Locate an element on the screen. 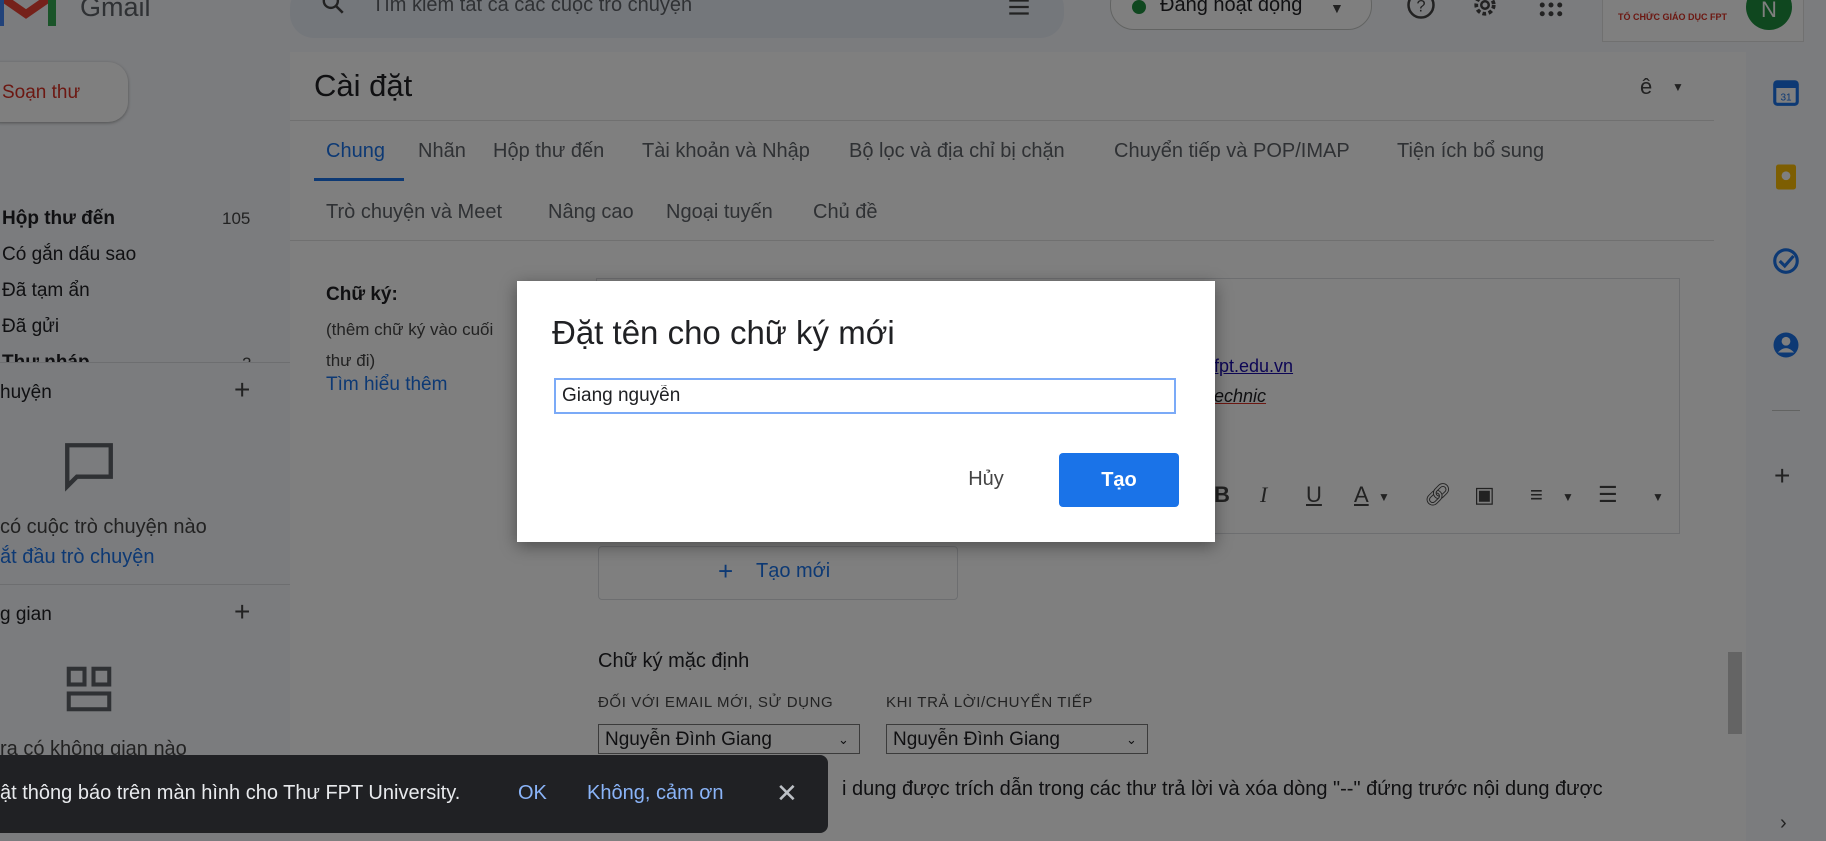 Image resolution: width=1826 pixels, height=841 pixels. create-button: Tạo is located at coordinates (1119, 480).